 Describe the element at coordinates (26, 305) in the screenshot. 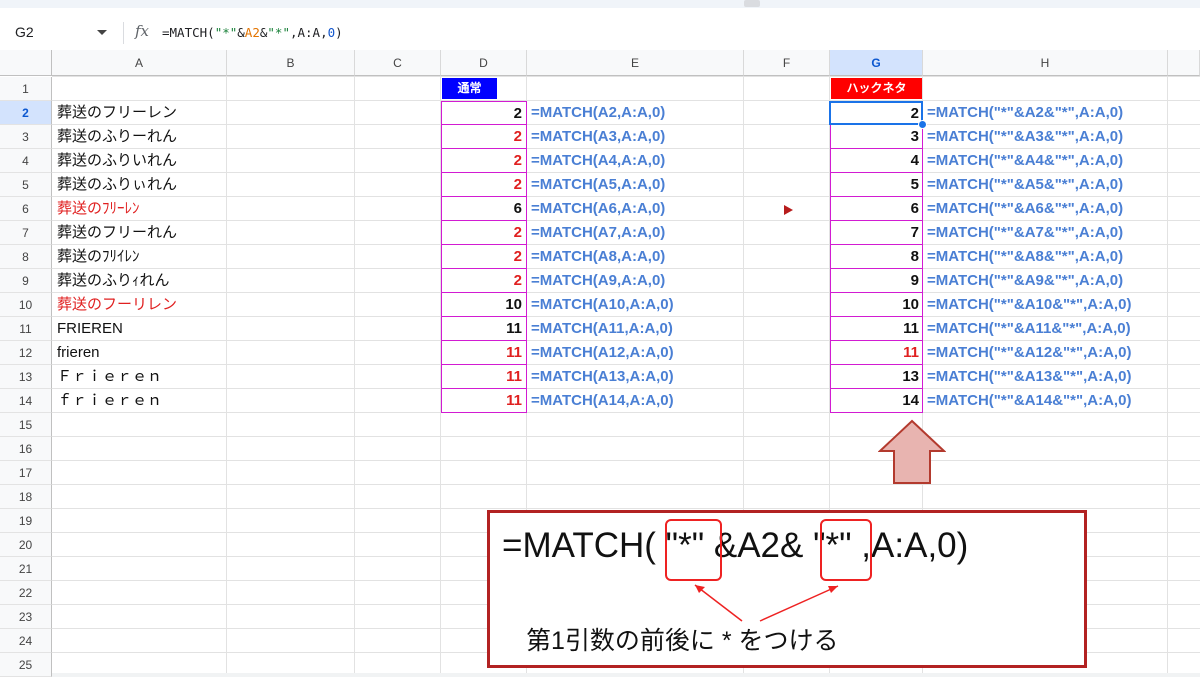

I see `row-header-10: 10` at that location.